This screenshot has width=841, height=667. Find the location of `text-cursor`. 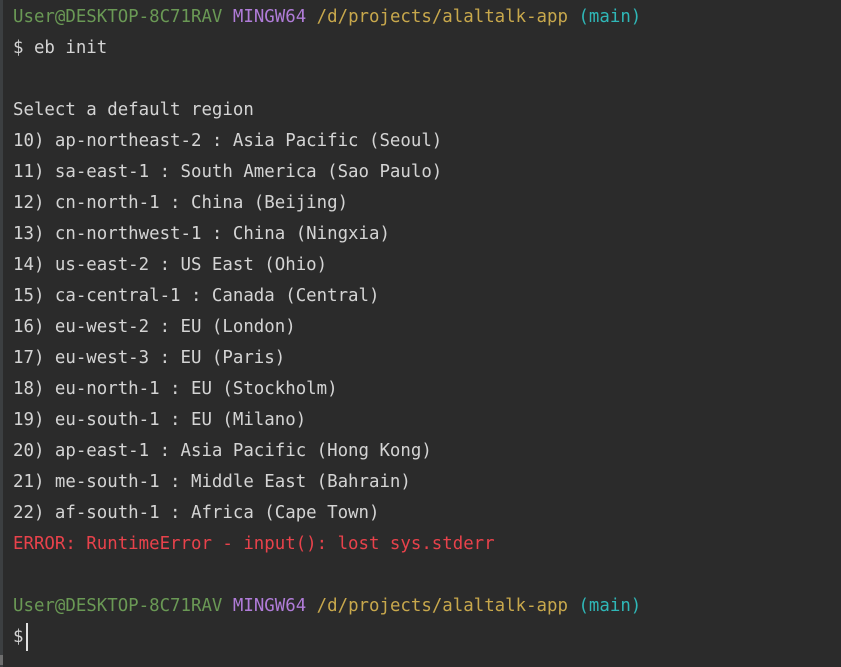

text-cursor is located at coordinates (27, 637).